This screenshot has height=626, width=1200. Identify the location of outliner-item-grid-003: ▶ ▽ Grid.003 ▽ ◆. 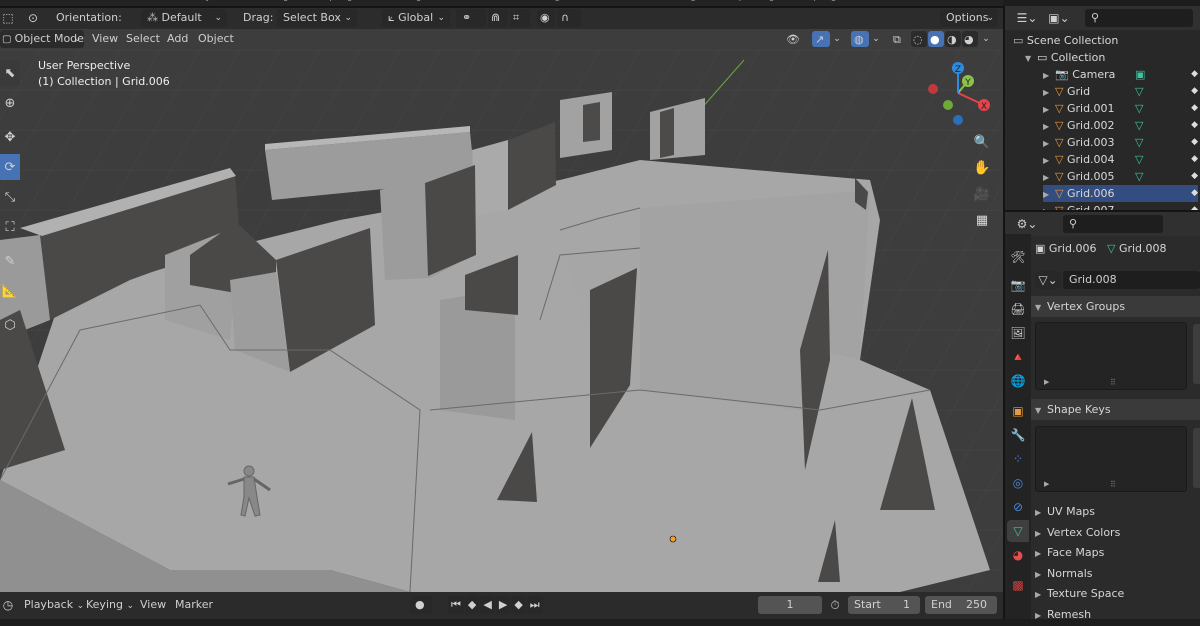
(1120, 142).